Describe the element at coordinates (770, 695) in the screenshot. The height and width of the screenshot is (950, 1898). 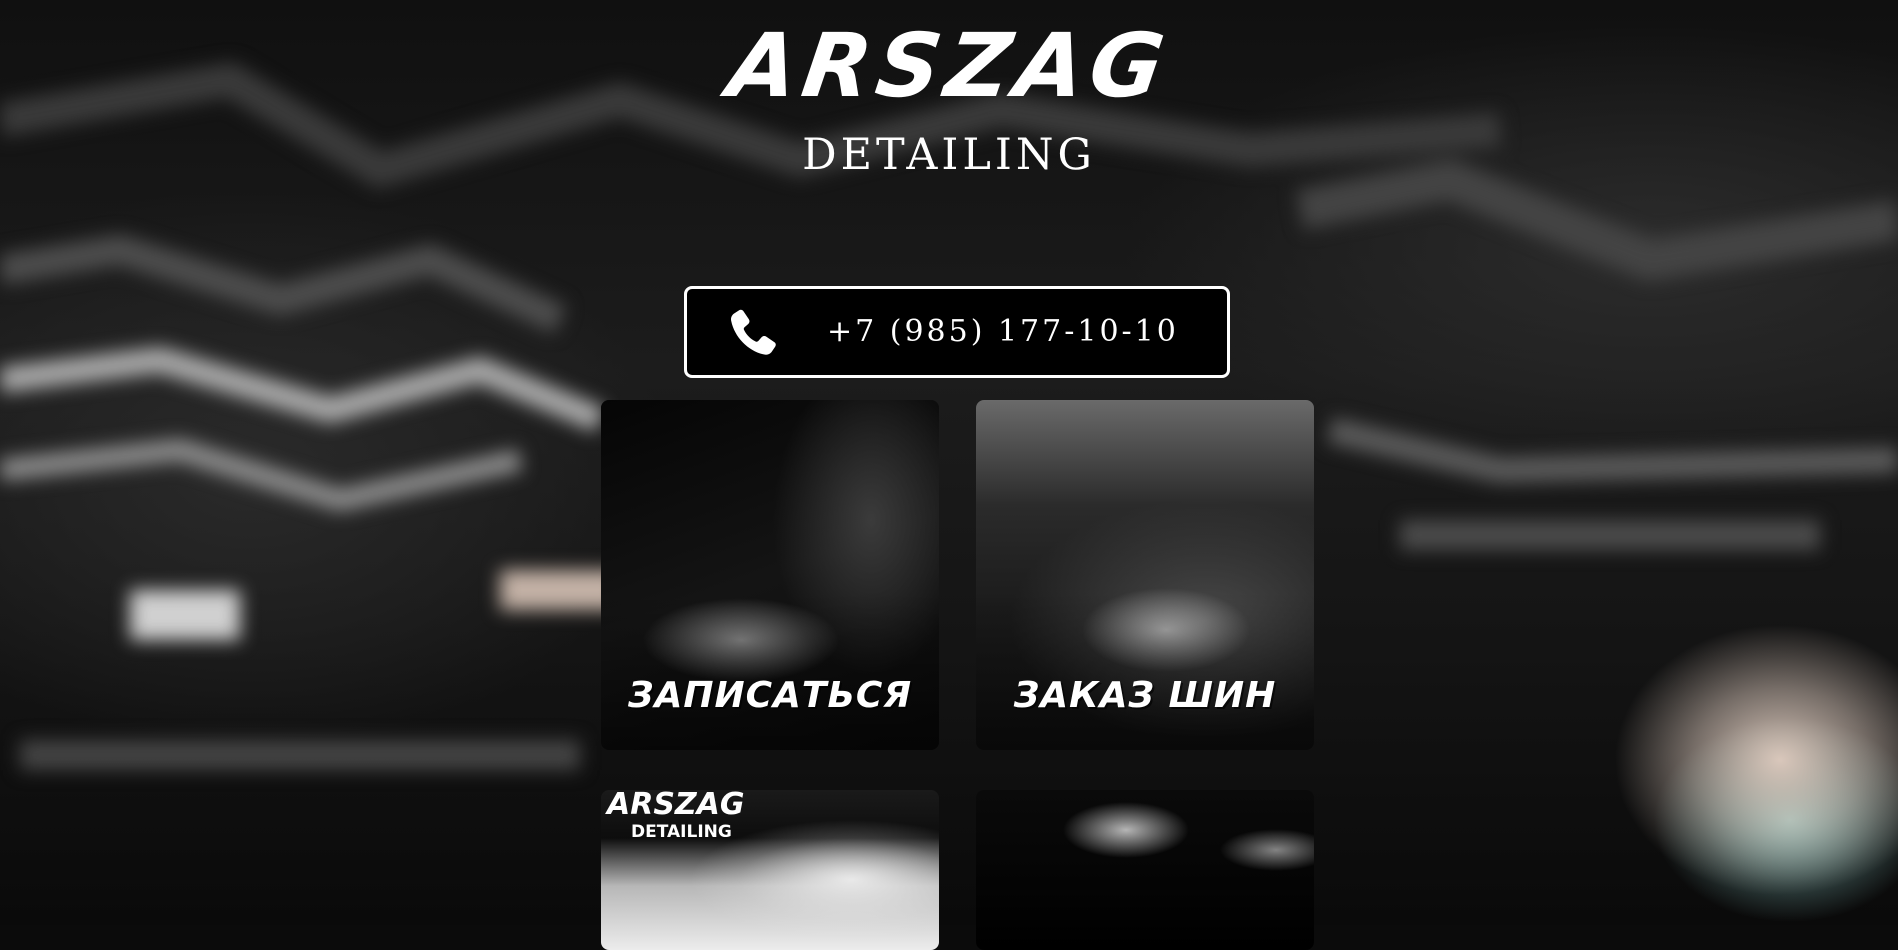
I see `card-label: ЗАПИСАТЬСЯ` at that location.